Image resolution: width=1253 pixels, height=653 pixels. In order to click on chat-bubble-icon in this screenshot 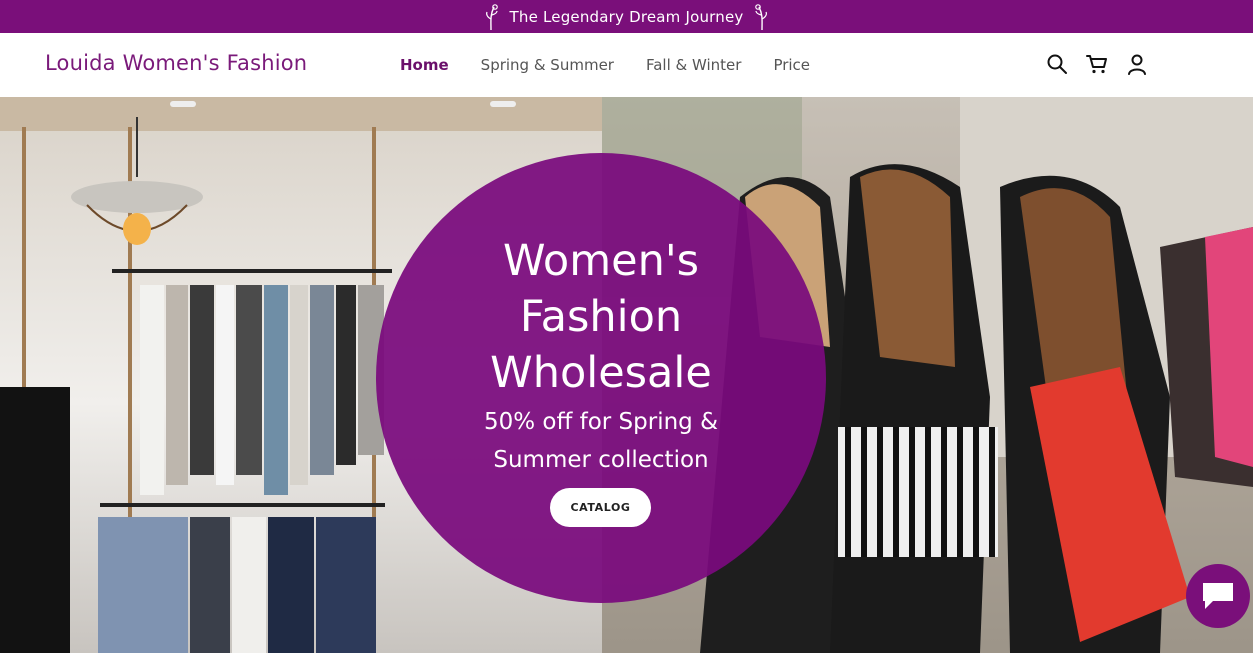, I will do `click(1218, 596)`.